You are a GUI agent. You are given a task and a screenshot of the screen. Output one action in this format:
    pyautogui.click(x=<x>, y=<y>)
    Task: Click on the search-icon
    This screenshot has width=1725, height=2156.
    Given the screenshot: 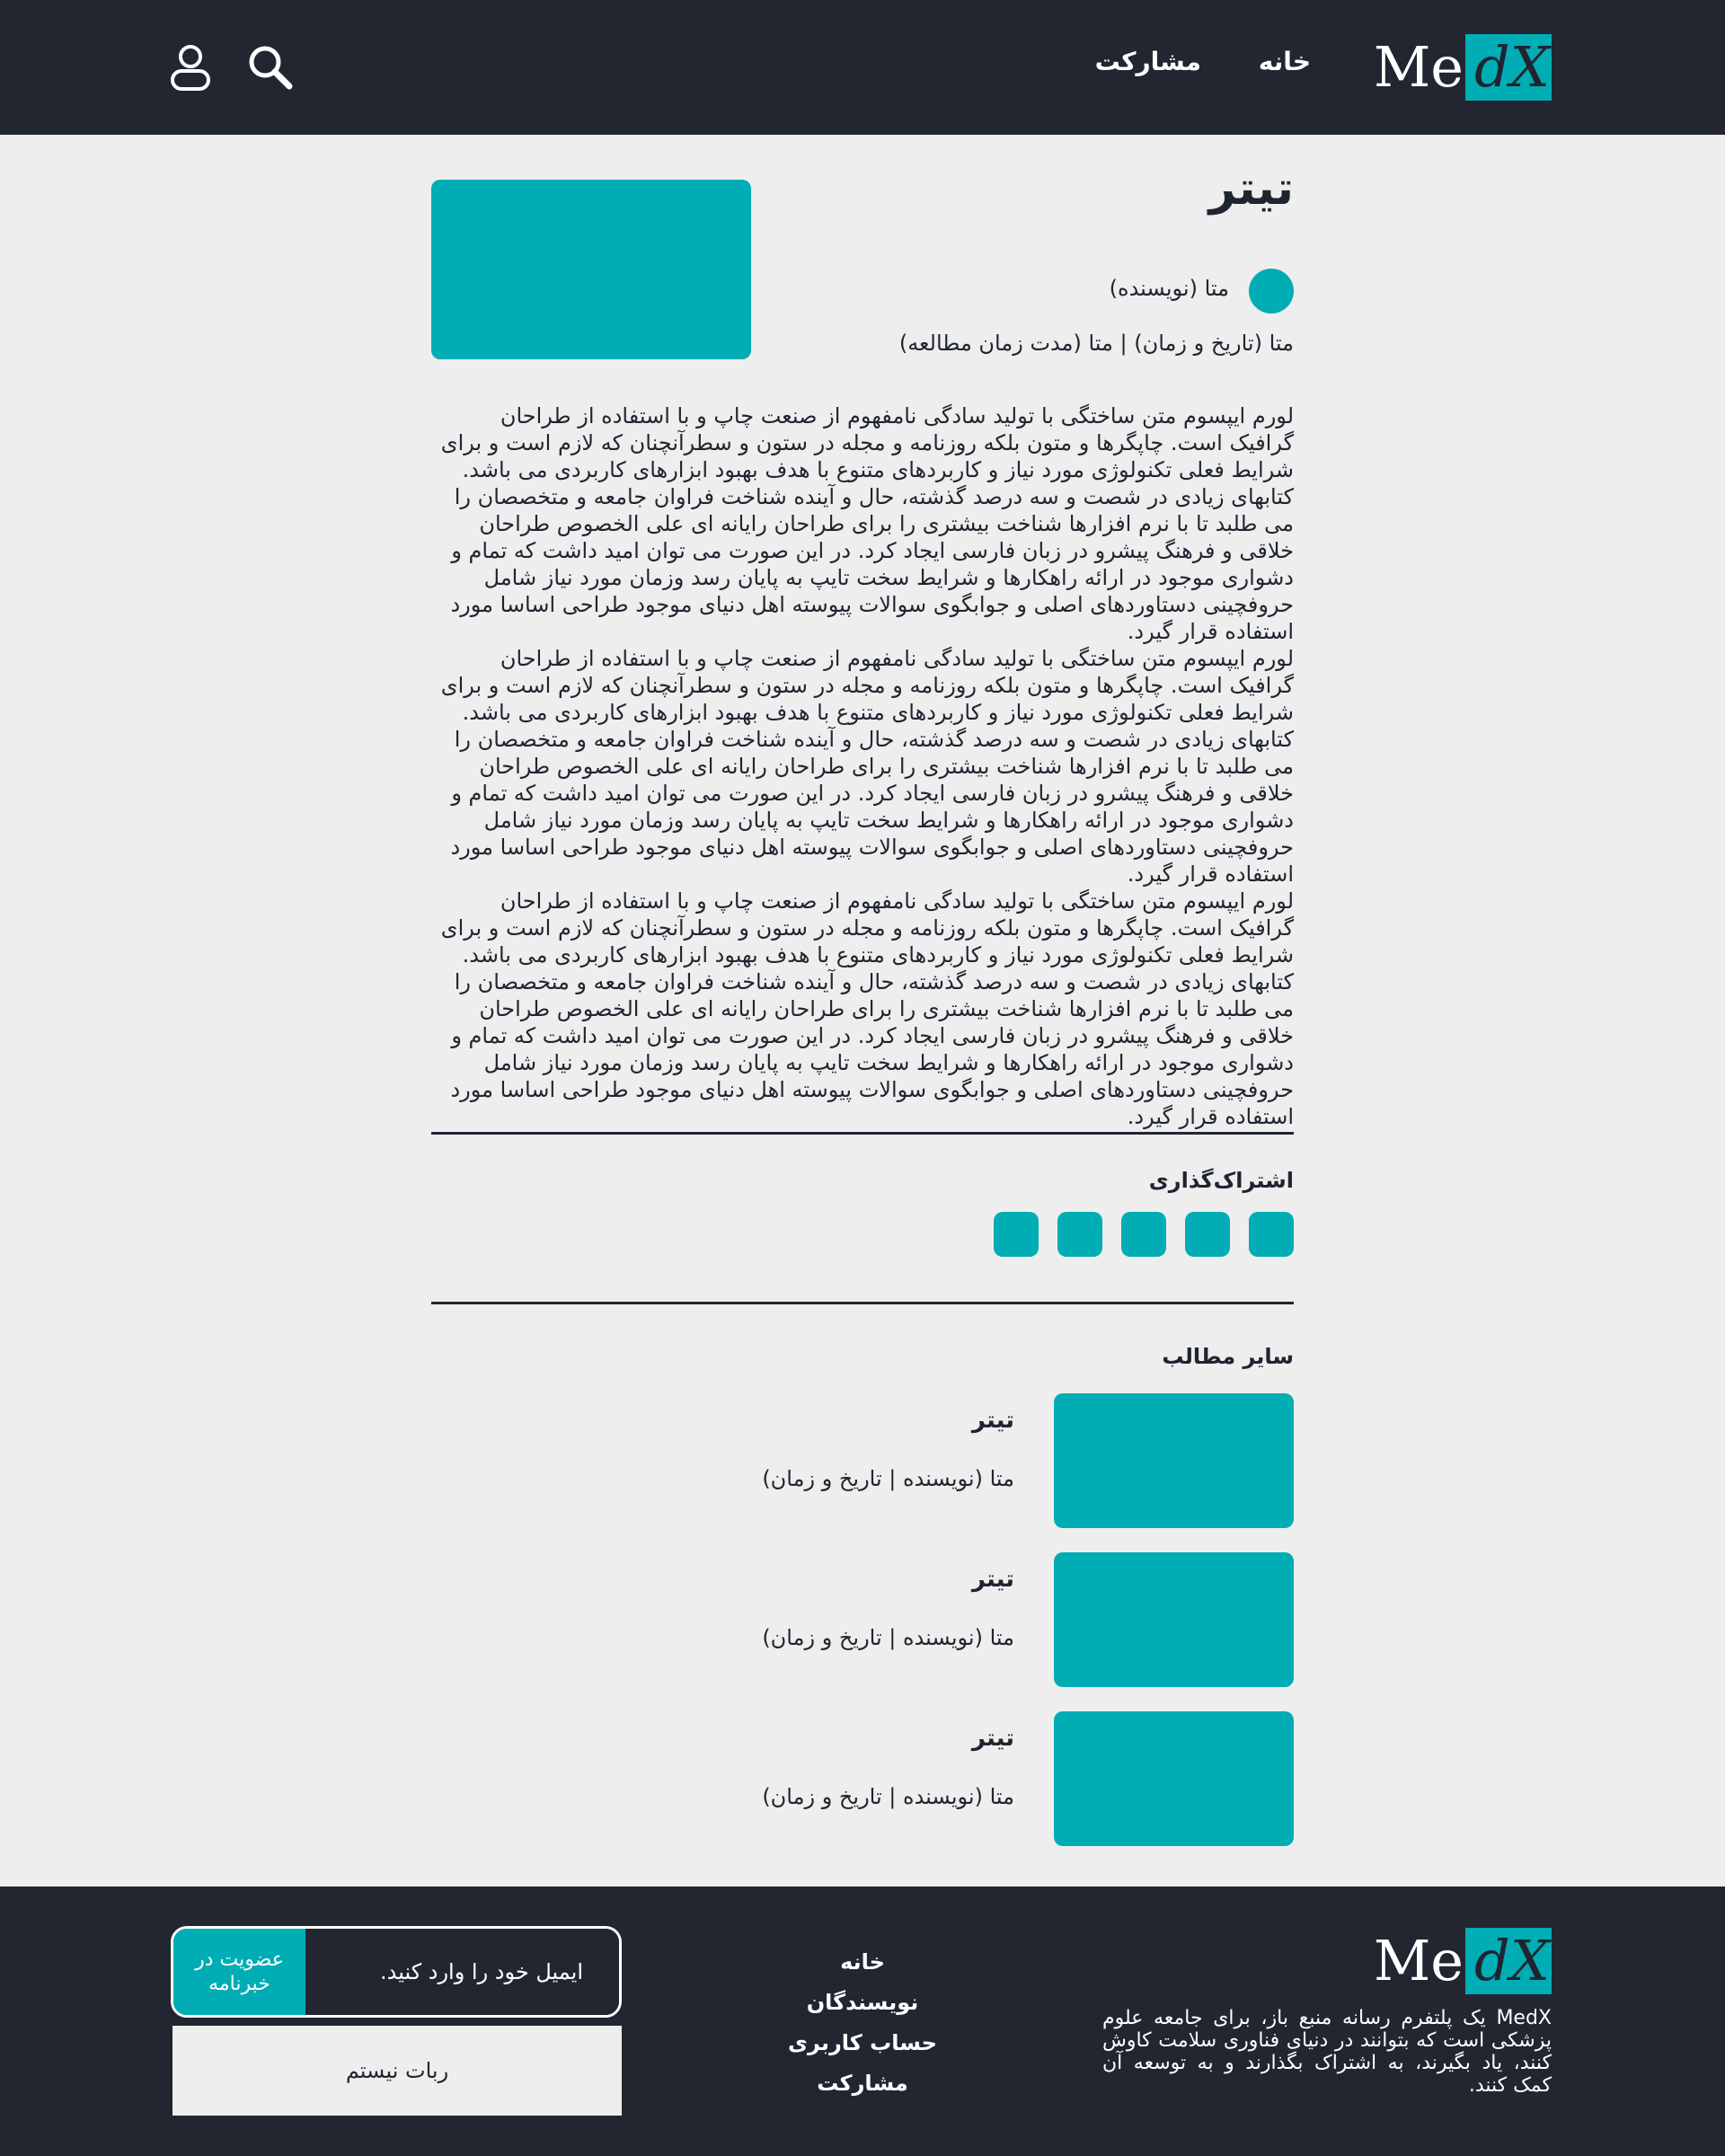 What is the action you would take?
    pyautogui.click(x=271, y=68)
    